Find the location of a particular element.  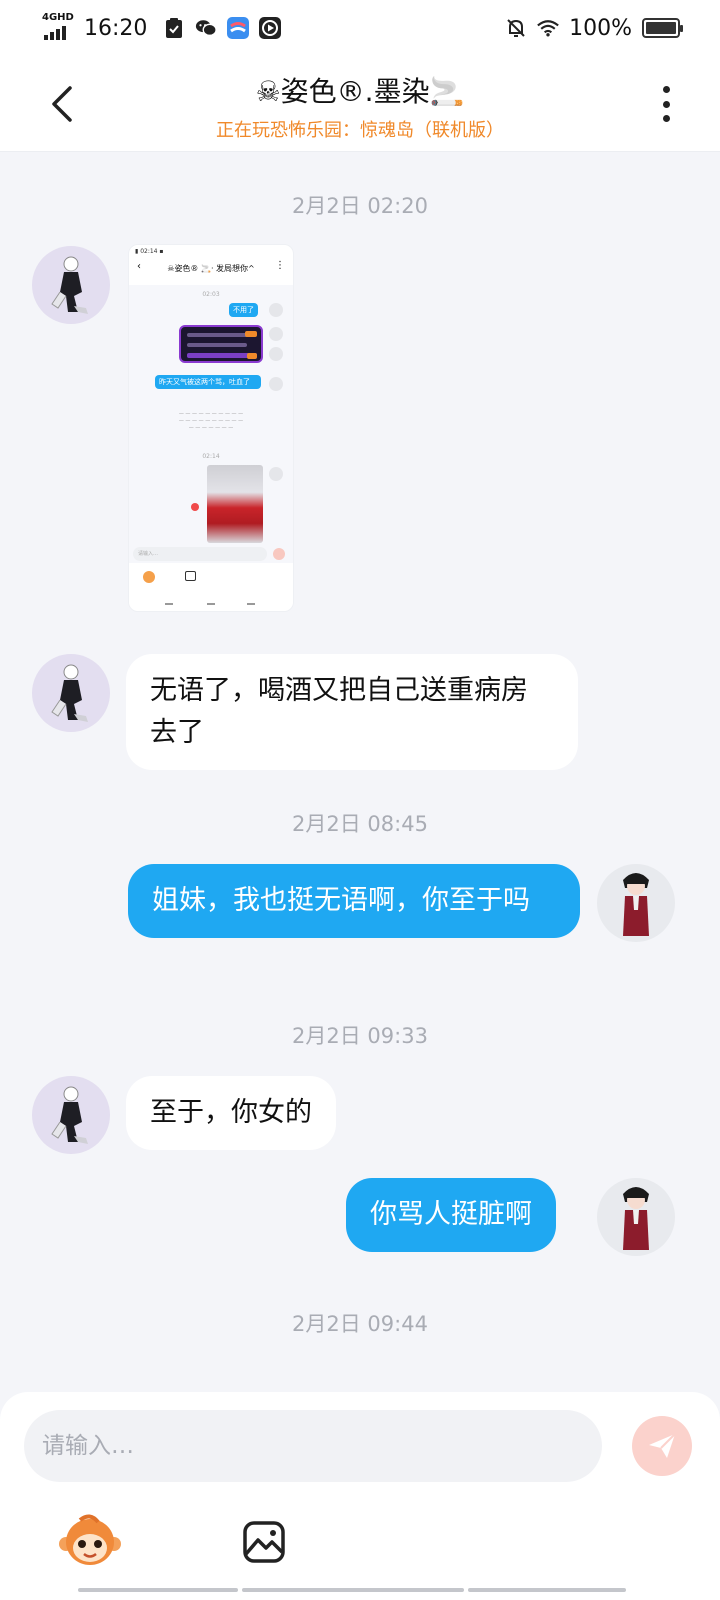

more-options-button is located at coordinates (666, 104).